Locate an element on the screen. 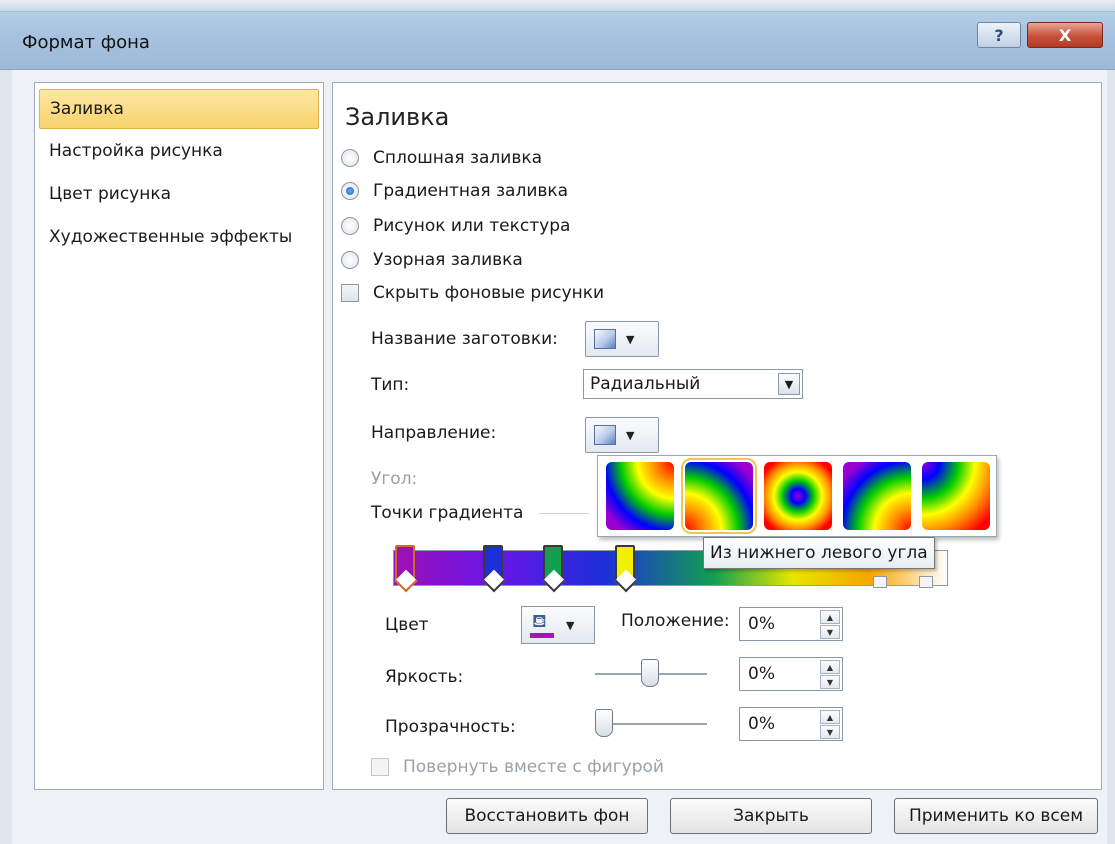  solid-fill-label: Сплошная заливка is located at coordinates (458, 158).